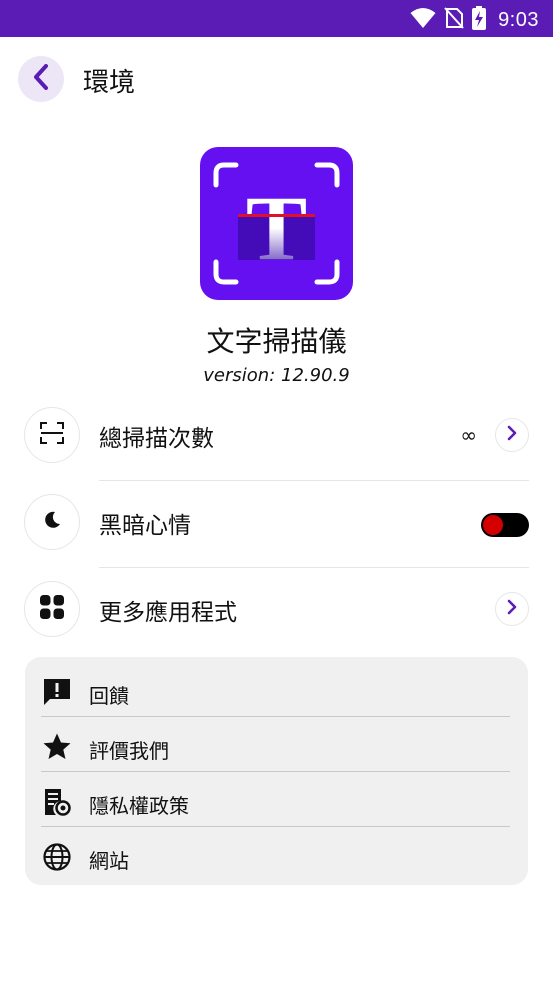 This screenshot has width=553, height=983. Describe the element at coordinates (109, 861) in the screenshot. I see `website-label: 網站` at that location.